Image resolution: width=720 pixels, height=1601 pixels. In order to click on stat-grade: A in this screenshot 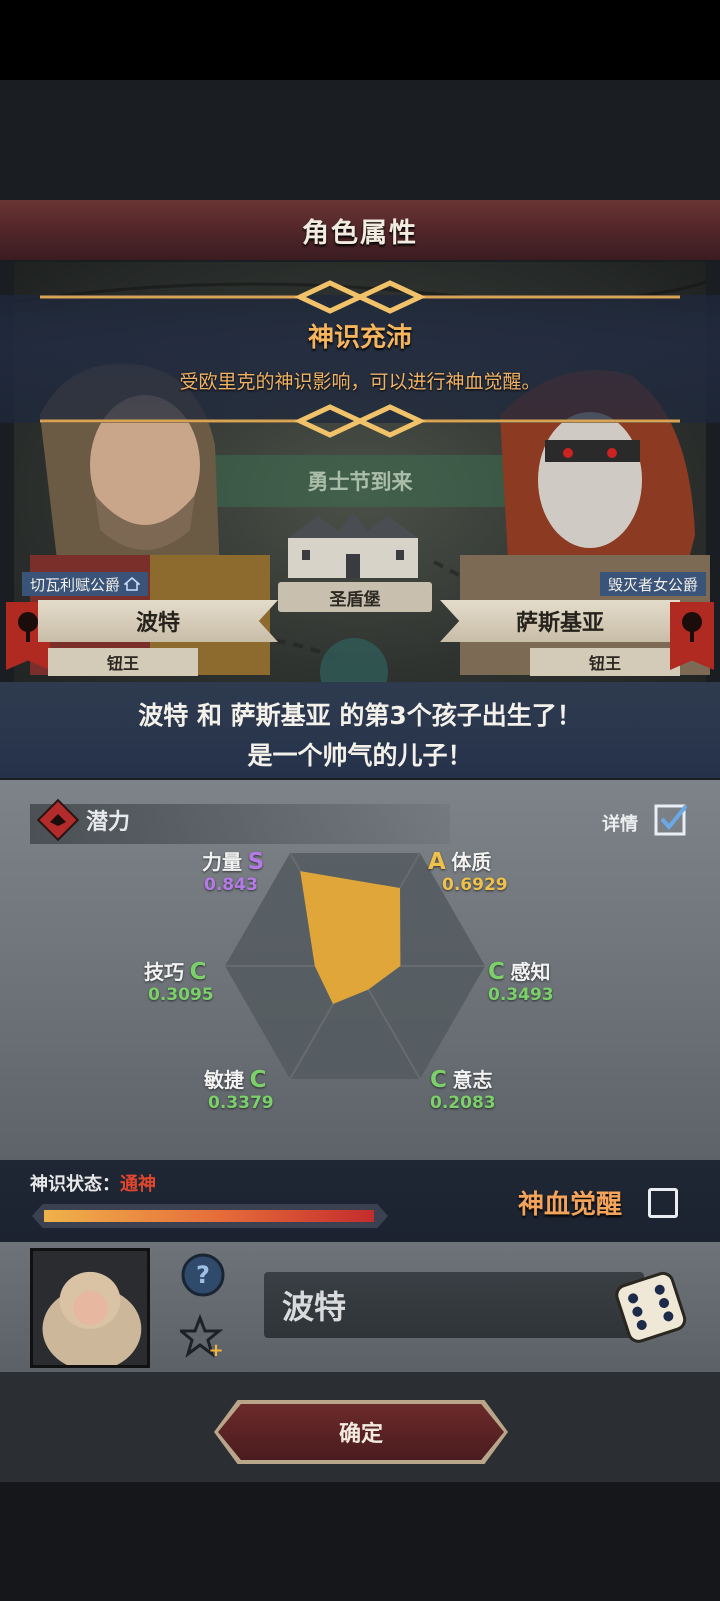, I will do `click(437, 862)`.